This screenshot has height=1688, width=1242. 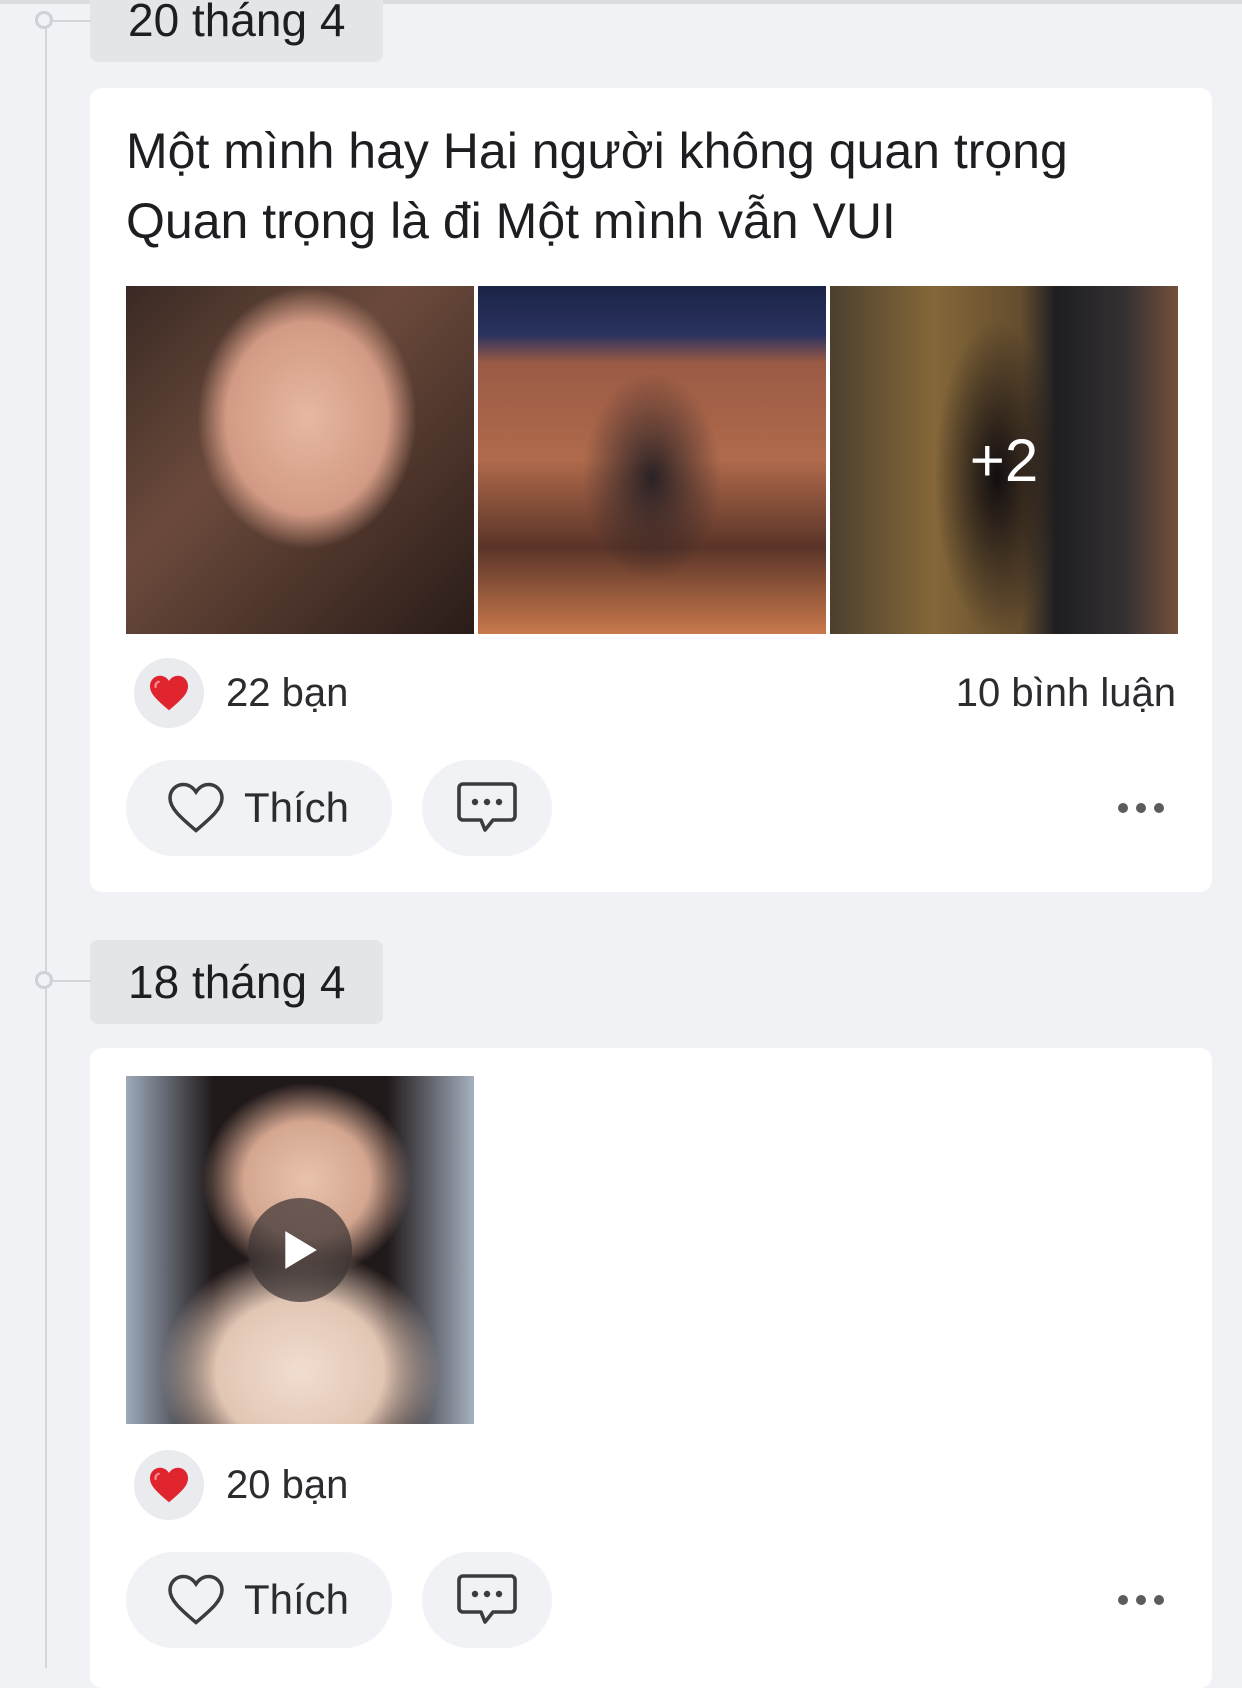 I want to click on more-photos-count: +2, so click(x=1004, y=460).